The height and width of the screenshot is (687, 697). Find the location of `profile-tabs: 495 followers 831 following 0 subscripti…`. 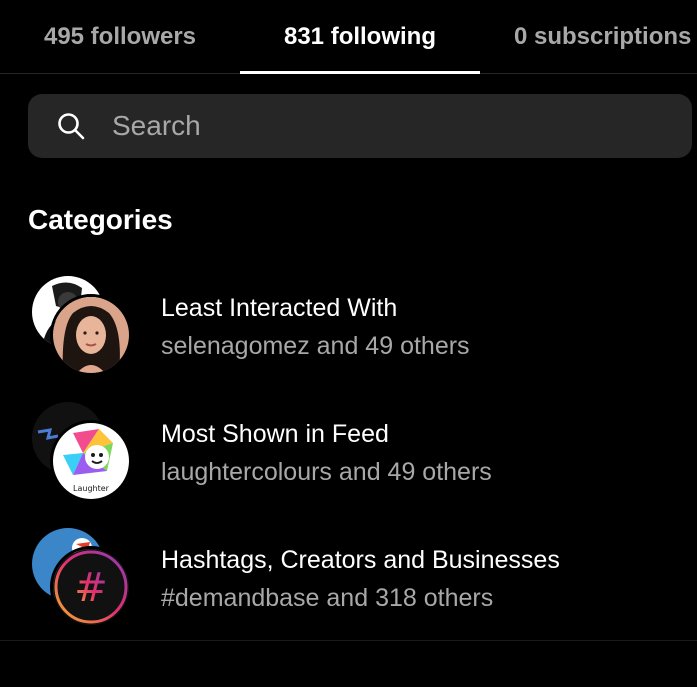

profile-tabs: 495 followers 831 following 0 subscripti… is located at coordinates (348, 37).